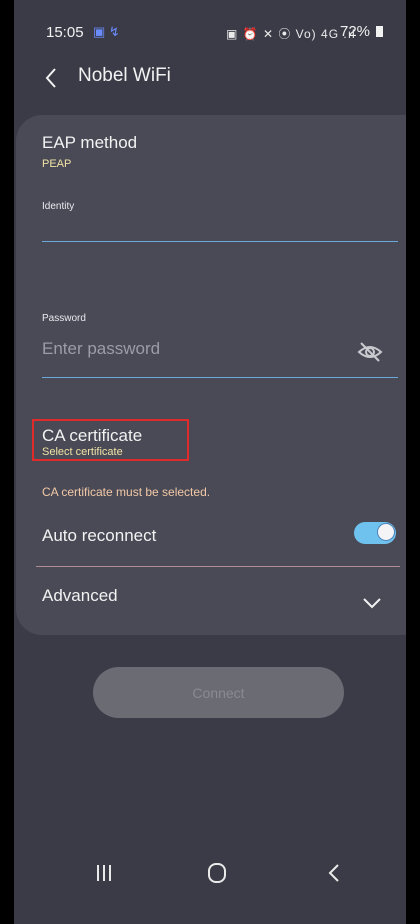  I want to click on battery-indicator: 72%, so click(362, 31).